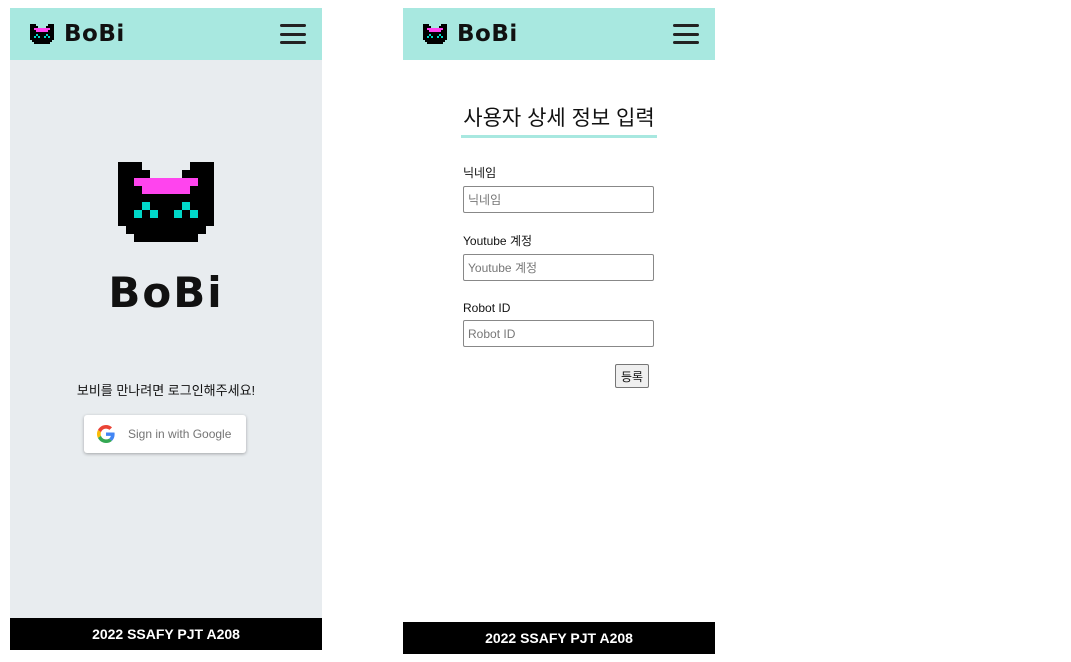 The height and width of the screenshot is (662, 1071). What do you see at coordinates (480, 173) in the screenshot?
I see `nickname-label: 닉네임` at bounding box center [480, 173].